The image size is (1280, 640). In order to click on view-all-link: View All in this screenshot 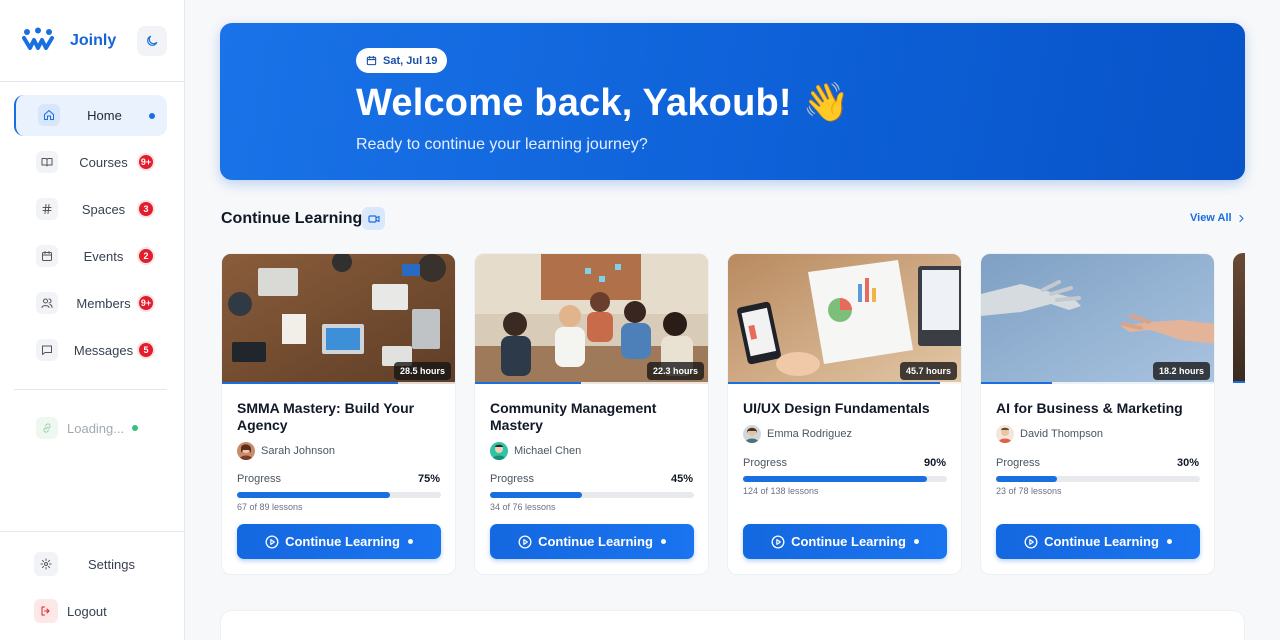, I will do `click(1218, 218)`.